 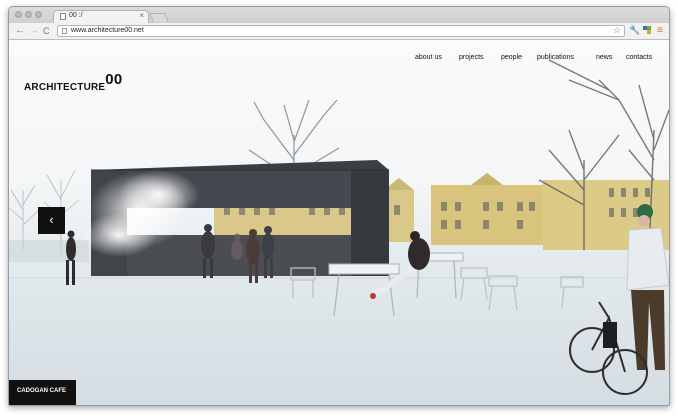 What do you see at coordinates (159, 17) in the screenshot?
I see `new-tab-button` at bounding box center [159, 17].